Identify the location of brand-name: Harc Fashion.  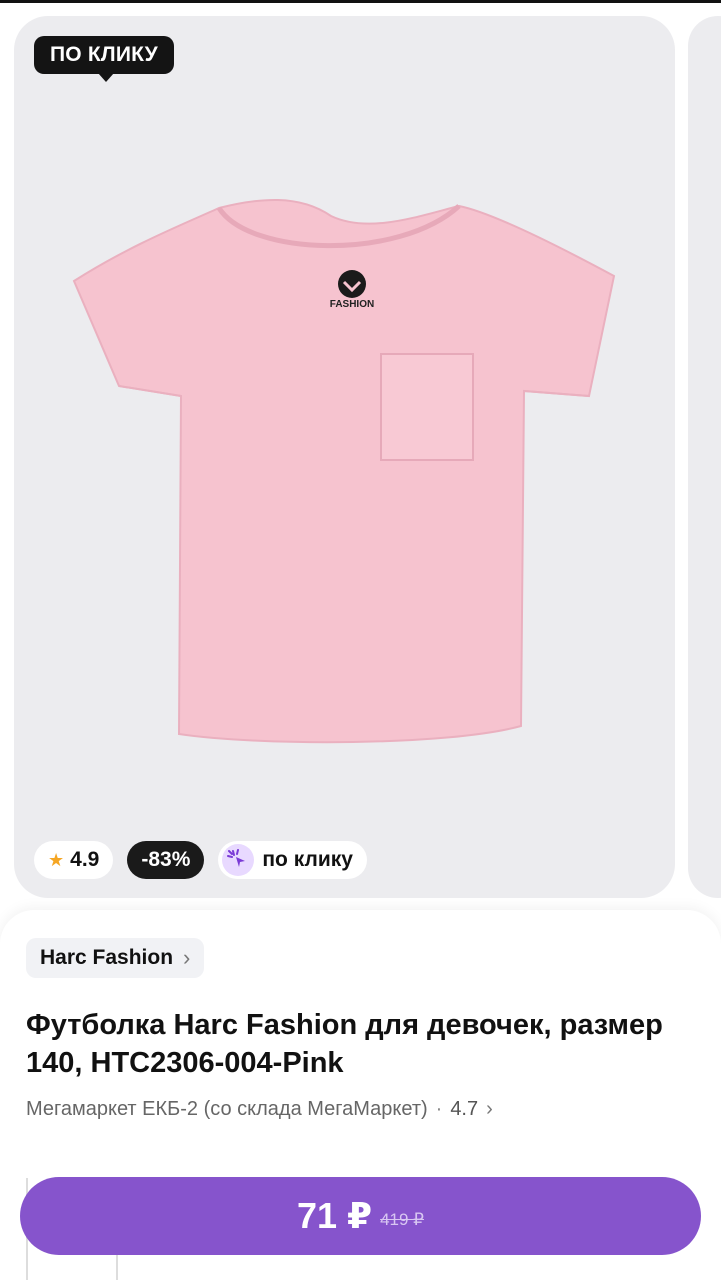
(107, 957).